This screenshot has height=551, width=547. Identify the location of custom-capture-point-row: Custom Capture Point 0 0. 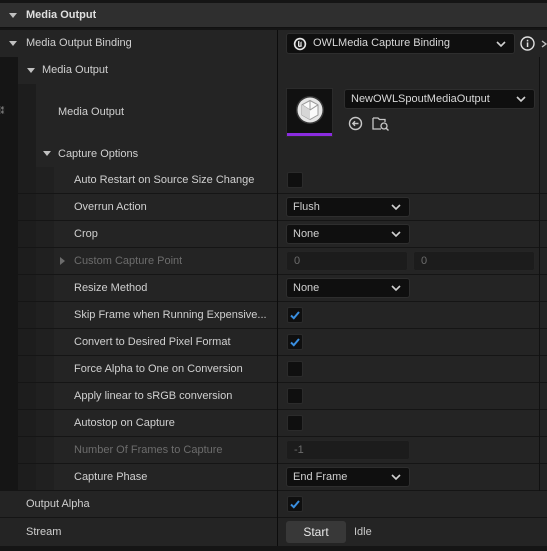
(273, 261).